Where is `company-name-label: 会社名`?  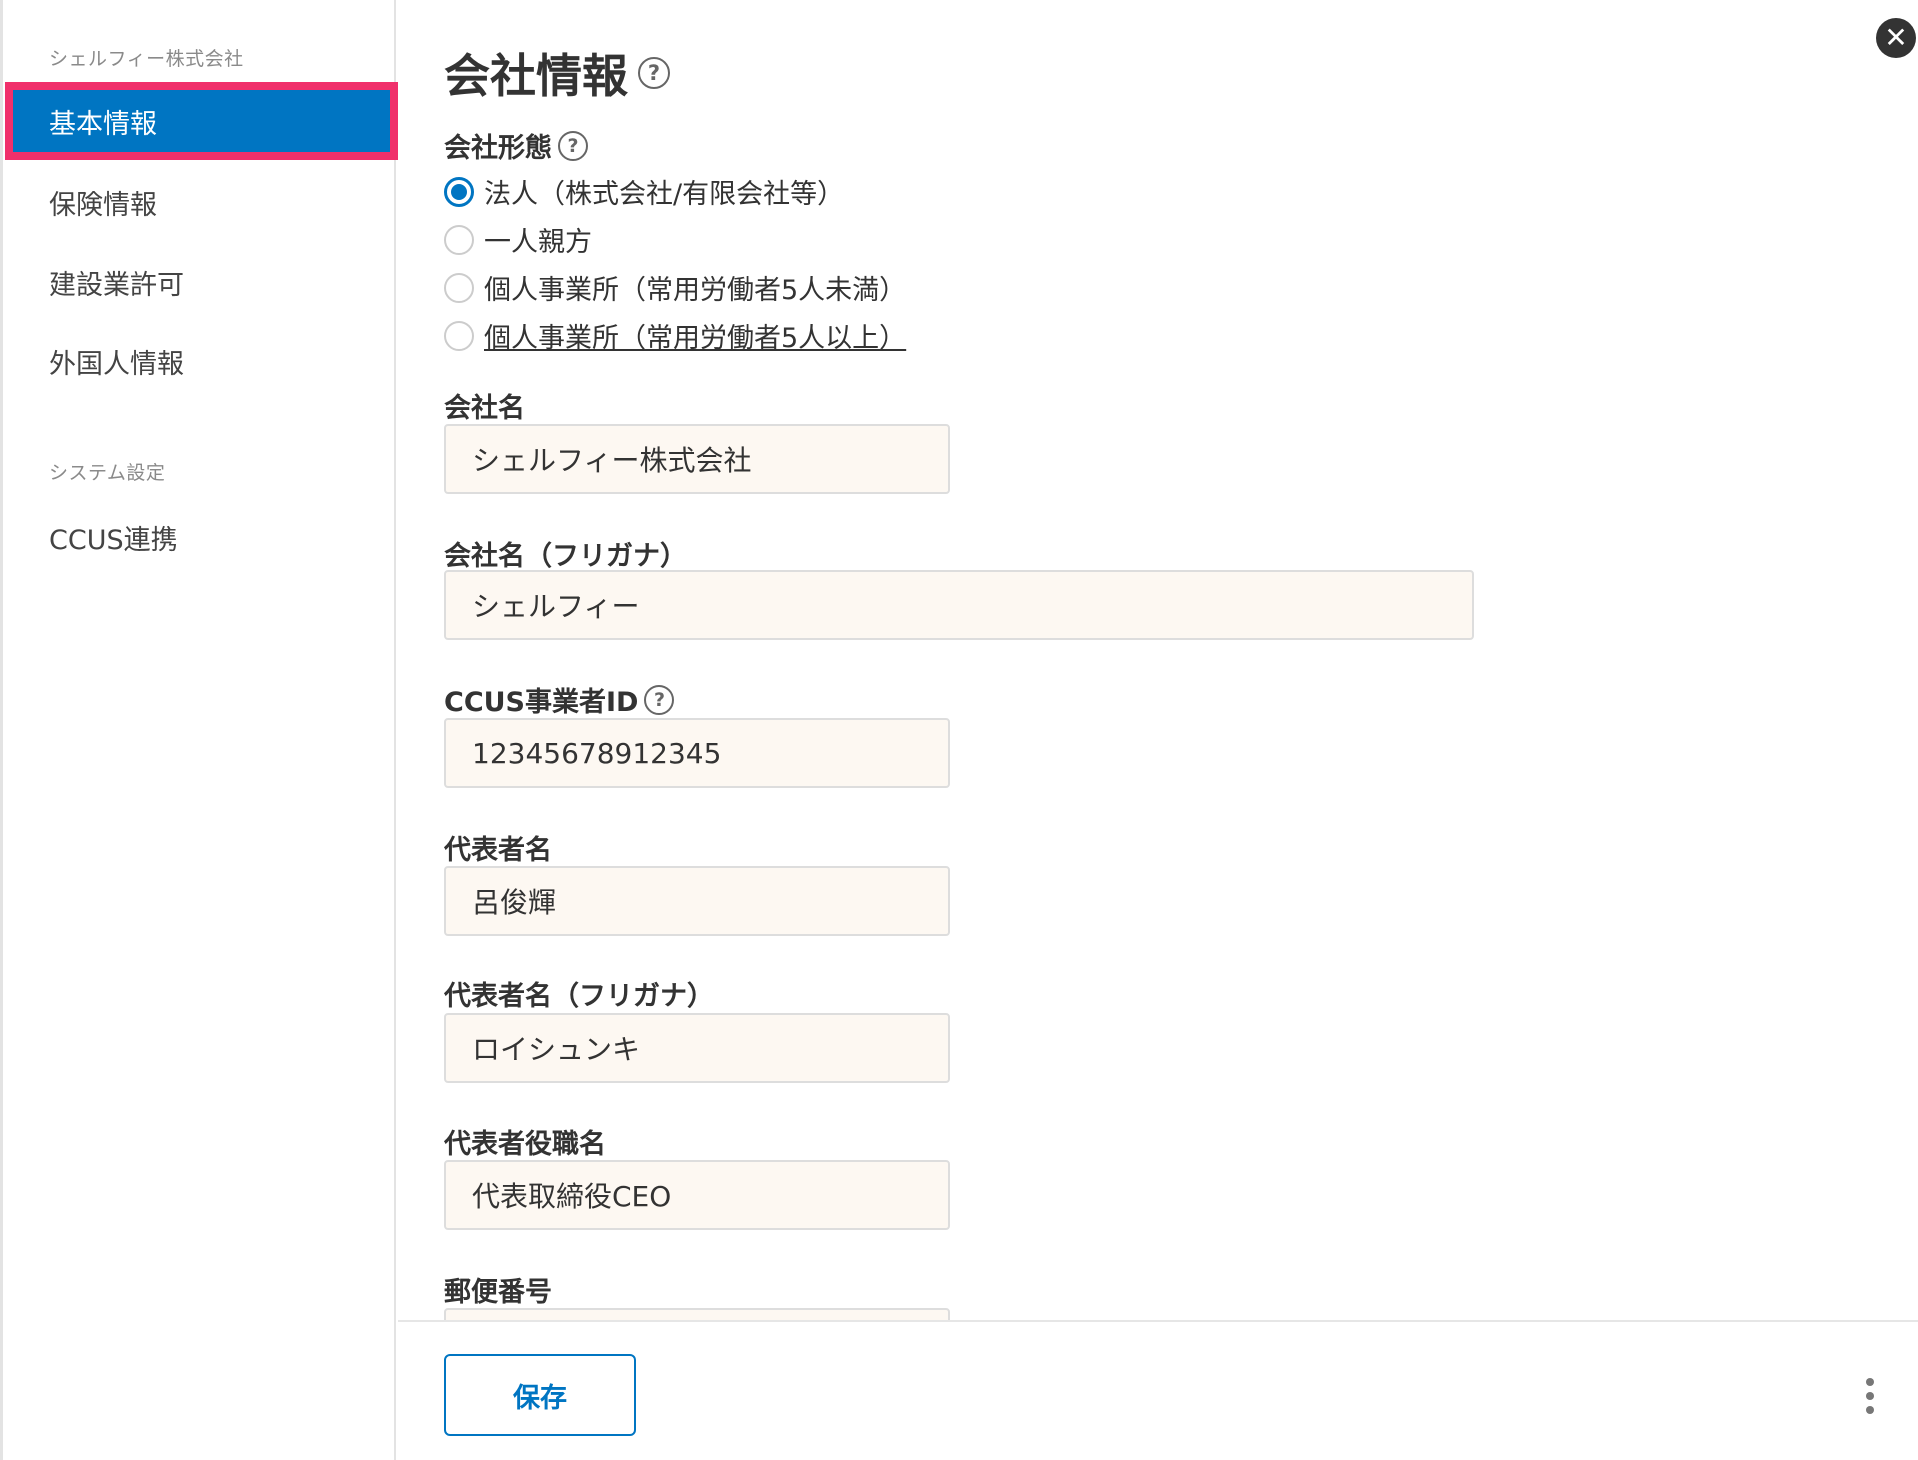 company-name-label: 会社名 is located at coordinates (484, 408).